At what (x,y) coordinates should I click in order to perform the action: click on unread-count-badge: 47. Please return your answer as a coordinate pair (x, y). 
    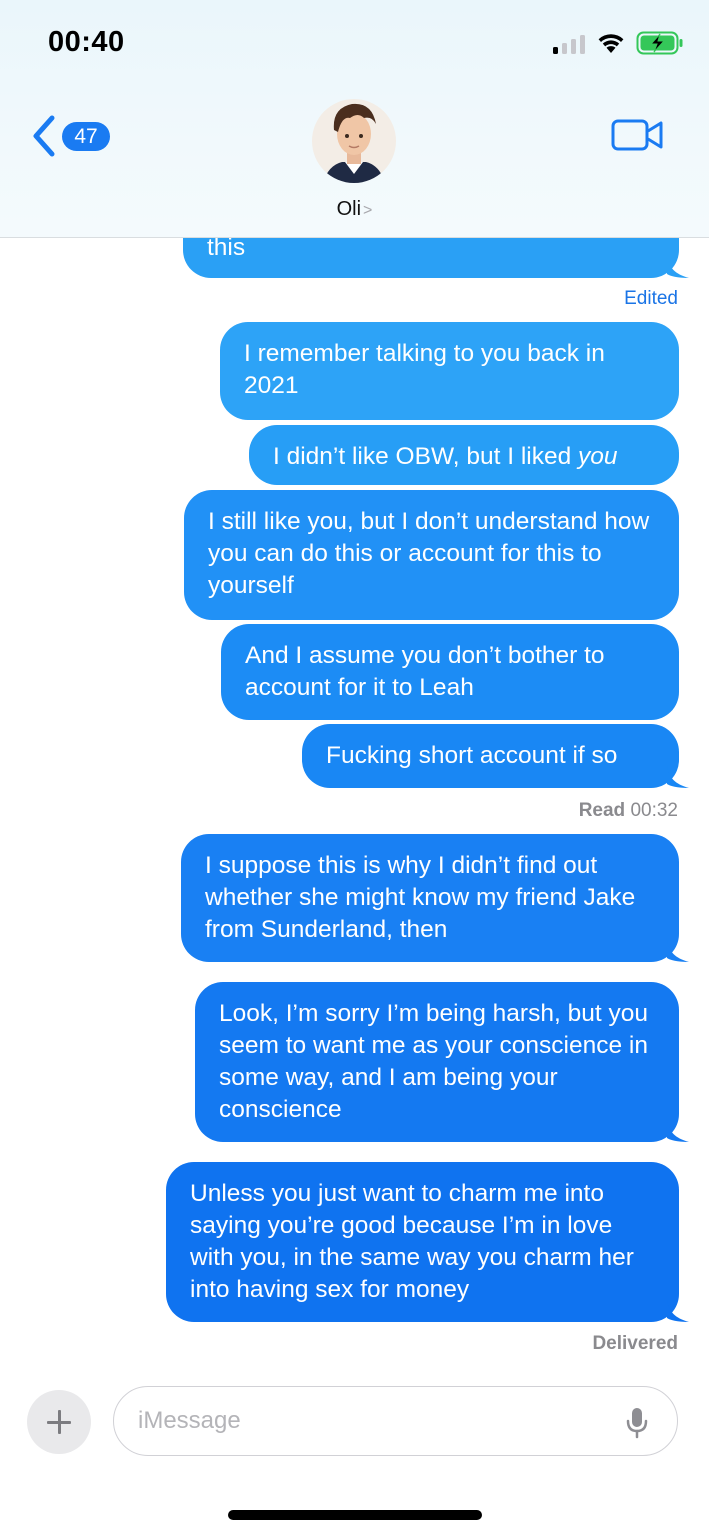
    Looking at the image, I should click on (86, 136).